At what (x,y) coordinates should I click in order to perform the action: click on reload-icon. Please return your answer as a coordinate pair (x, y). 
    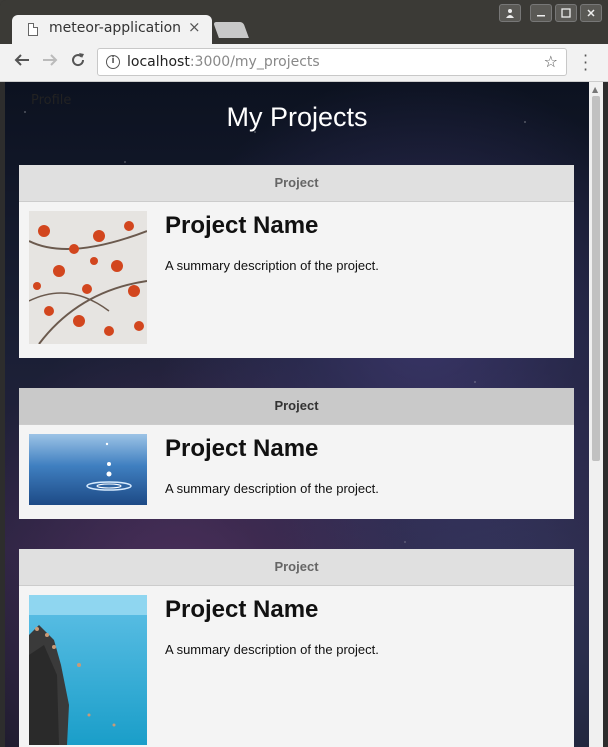
    Looking at the image, I should click on (78, 62).